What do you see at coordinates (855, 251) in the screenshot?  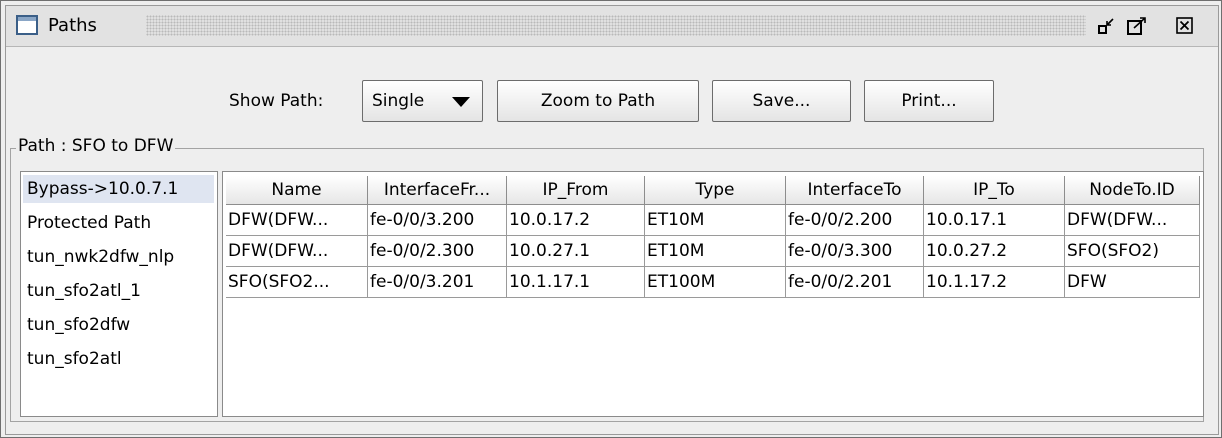 I see `table-cell: fe-0/0/3.300` at bounding box center [855, 251].